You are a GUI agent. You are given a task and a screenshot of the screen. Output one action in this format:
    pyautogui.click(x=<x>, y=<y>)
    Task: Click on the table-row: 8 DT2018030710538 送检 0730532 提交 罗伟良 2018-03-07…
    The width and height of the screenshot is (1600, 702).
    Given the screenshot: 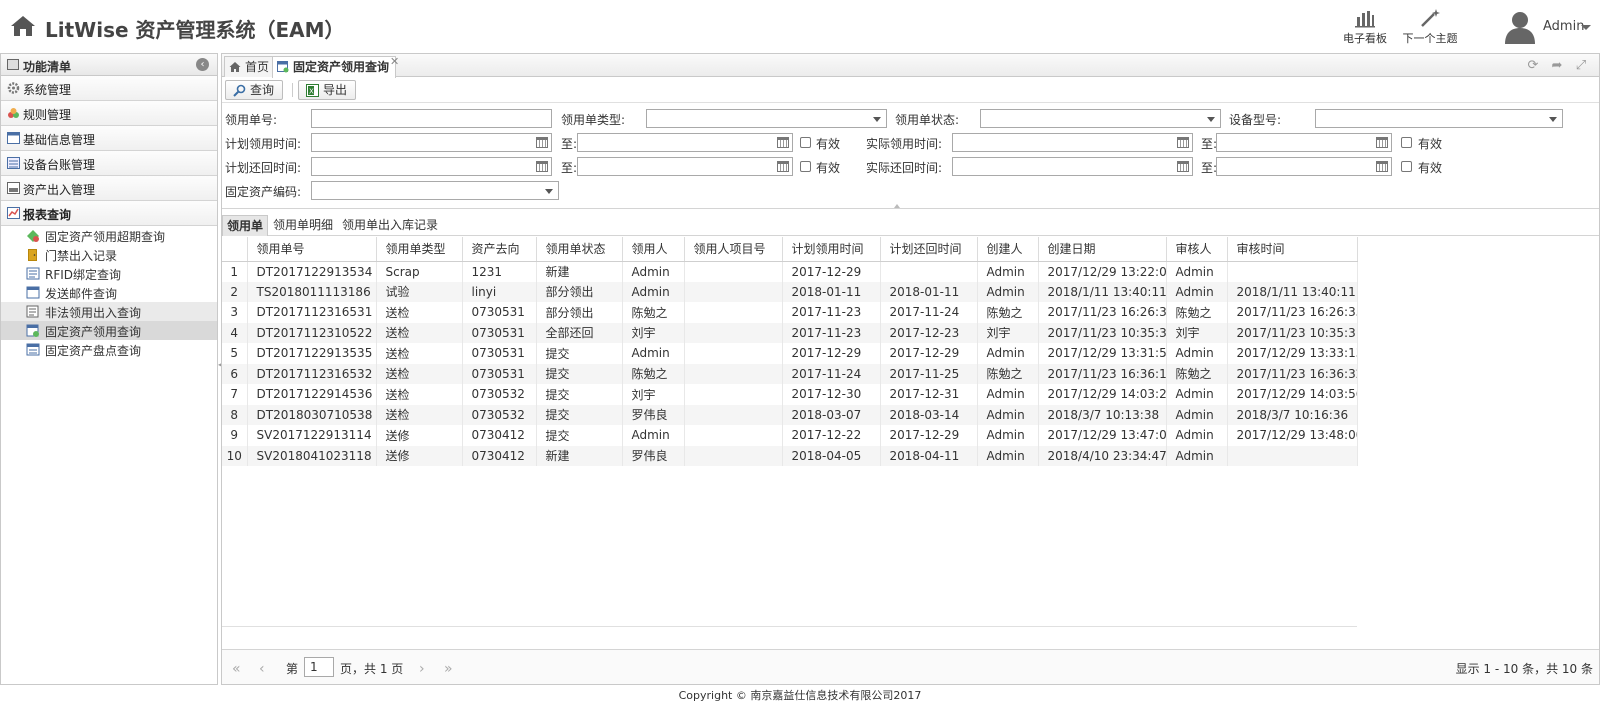 What is the action you would take?
    pyautogui.click(x=790, y=414)
    